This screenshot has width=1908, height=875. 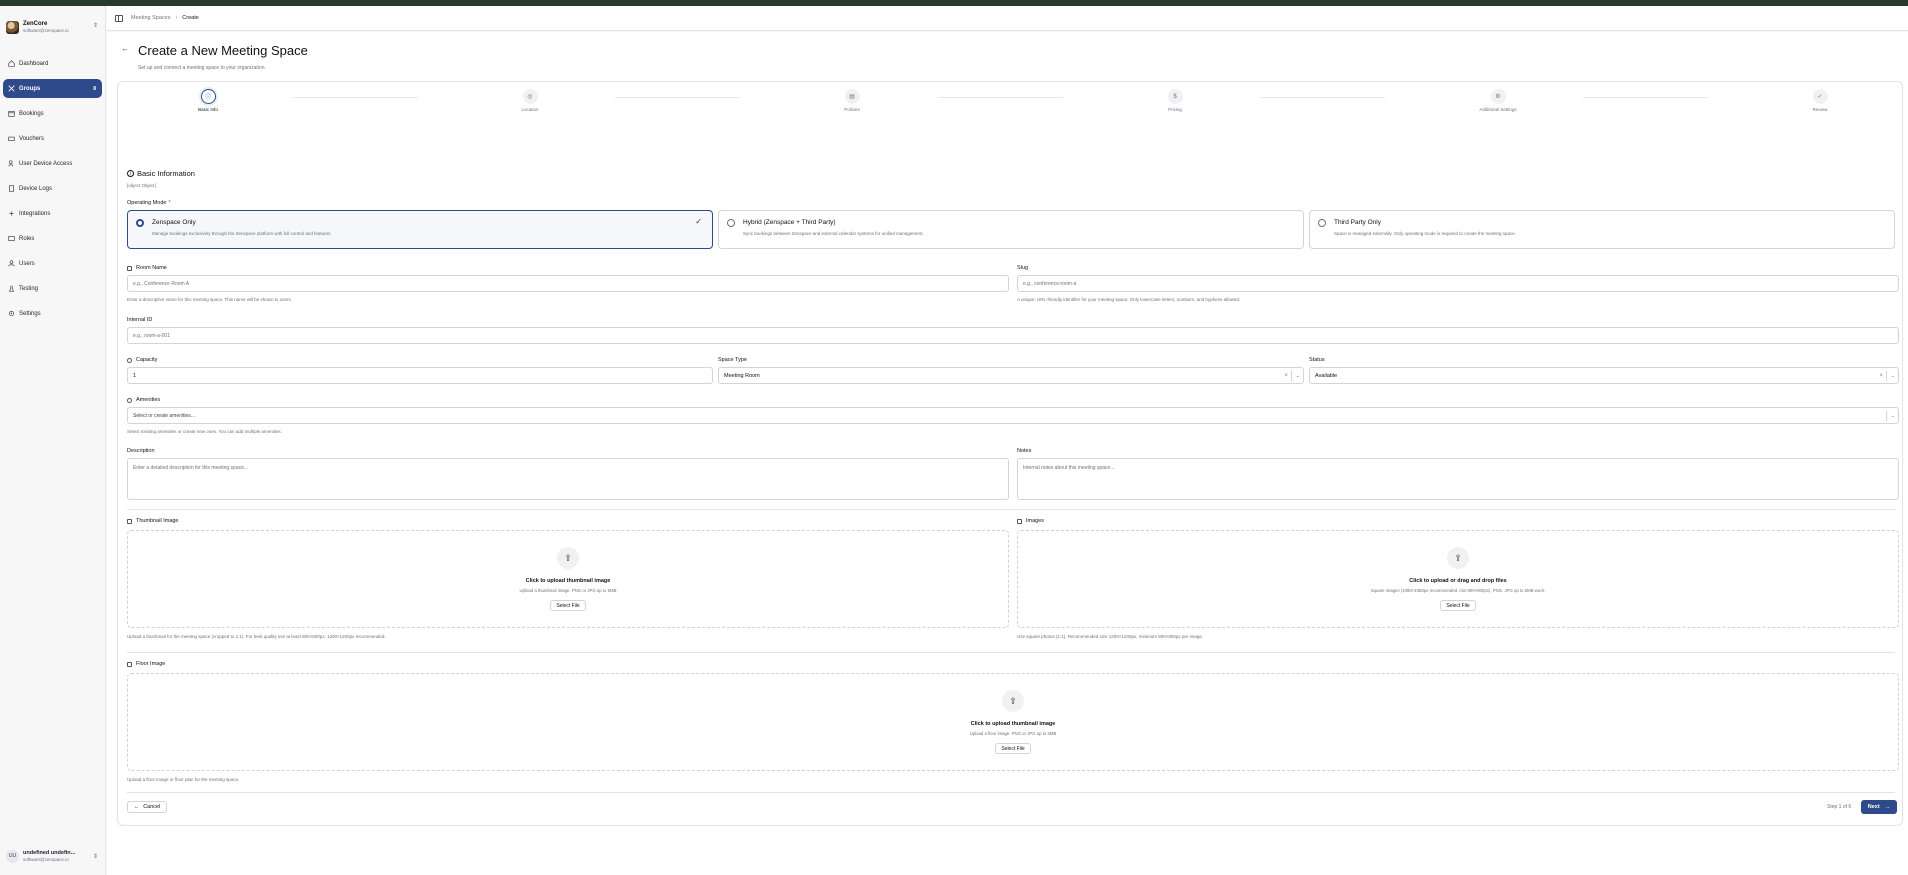 I want to click on avatar: UU, so click(x=12, y=856).